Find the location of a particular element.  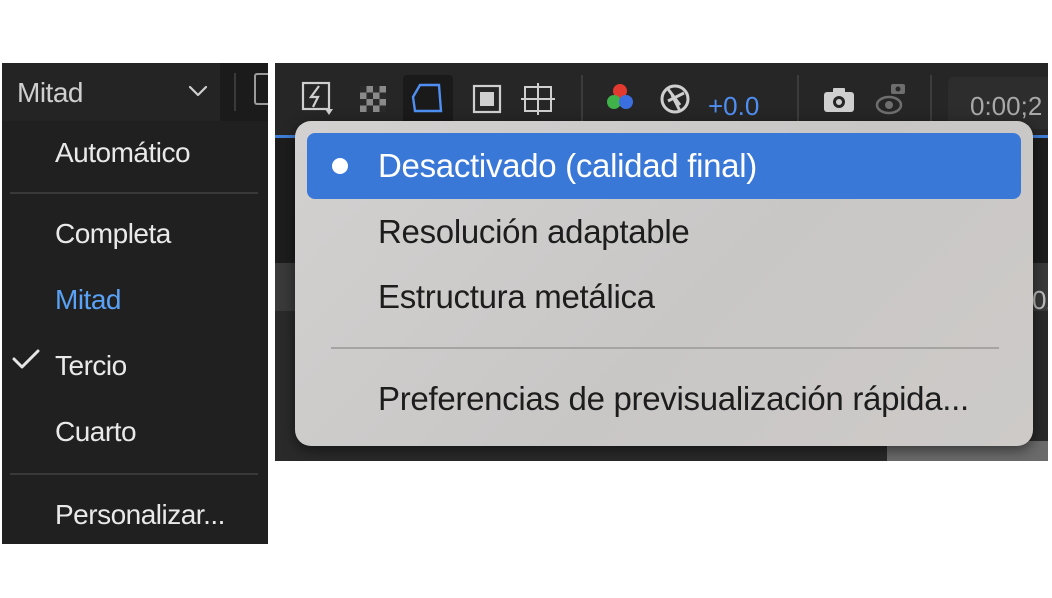

chevron-down-icon is located at coordinates (198, 91).